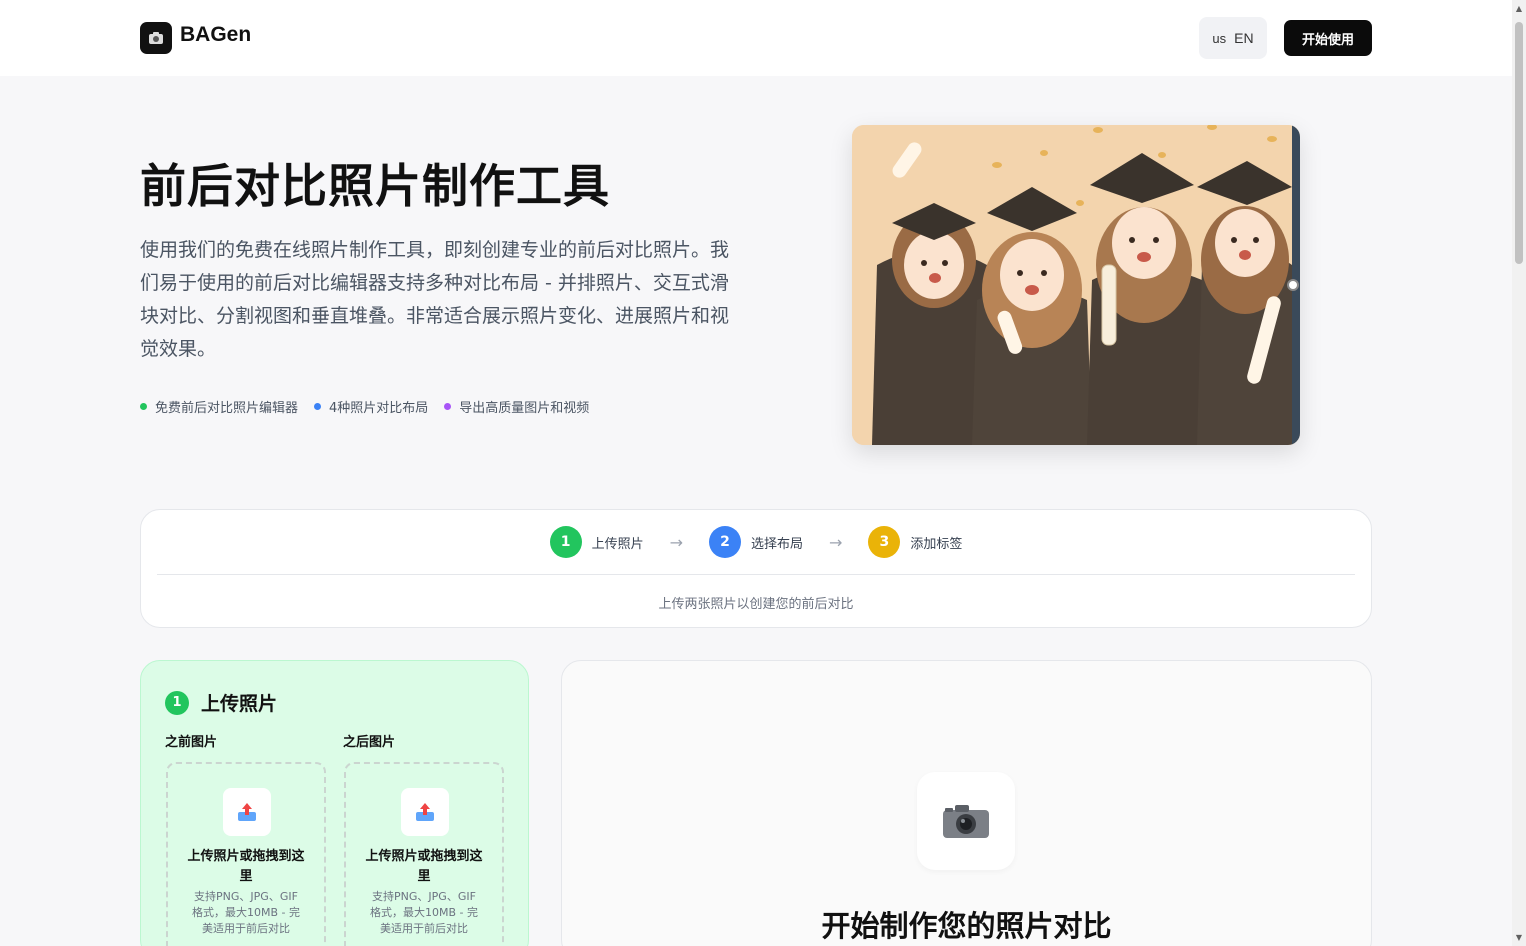 Image resolution: width=1526 pixels, height=946 pixels. Describe the element at coordinates (884, 542) in the screenshot. I see `step-number-badge: 3` at that location.